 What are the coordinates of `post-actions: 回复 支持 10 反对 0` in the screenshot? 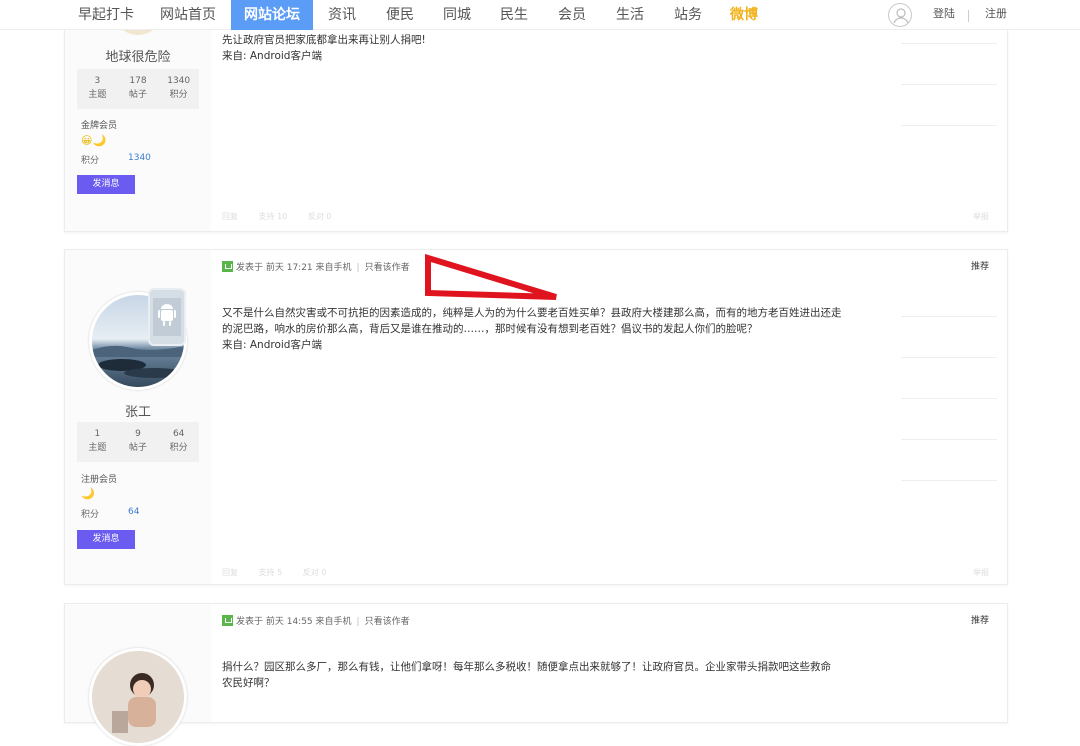 It's located at (285, 216).